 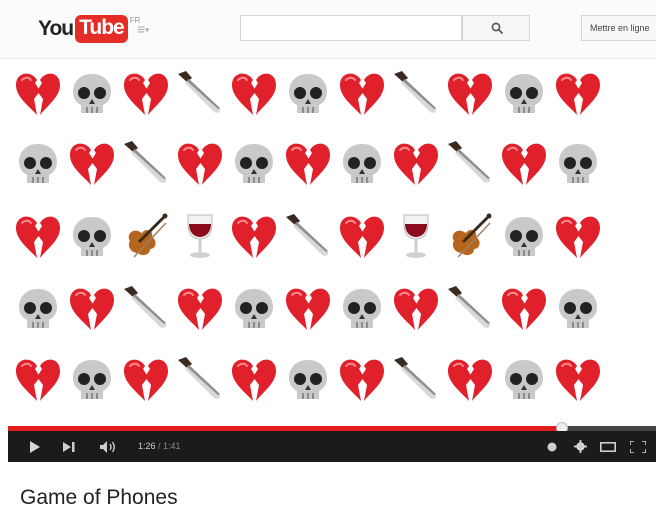 I want to click on logo-tube: Tube, so click(x=101, y=29).